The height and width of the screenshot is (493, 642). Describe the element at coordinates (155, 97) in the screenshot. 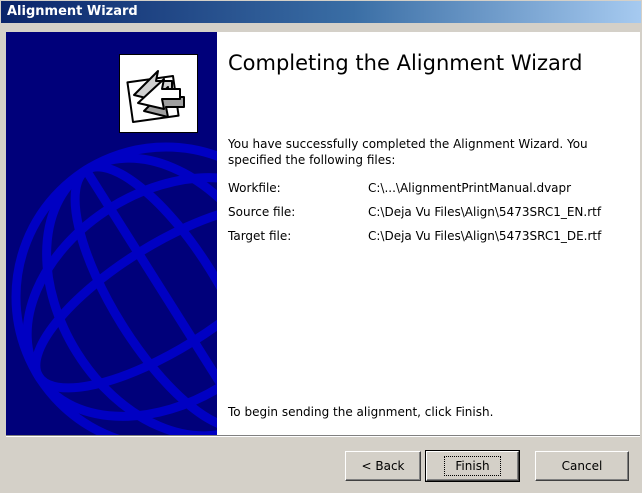

I see `align-arrows-icon` at that location.